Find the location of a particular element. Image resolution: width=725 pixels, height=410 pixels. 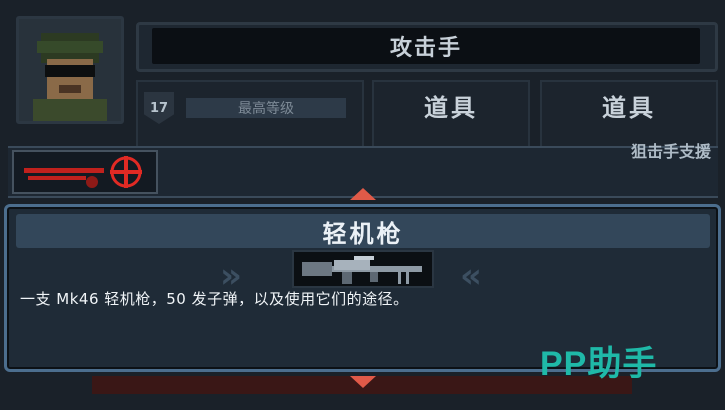

page-title: 攻击手 is located at coordinates (426, 46).